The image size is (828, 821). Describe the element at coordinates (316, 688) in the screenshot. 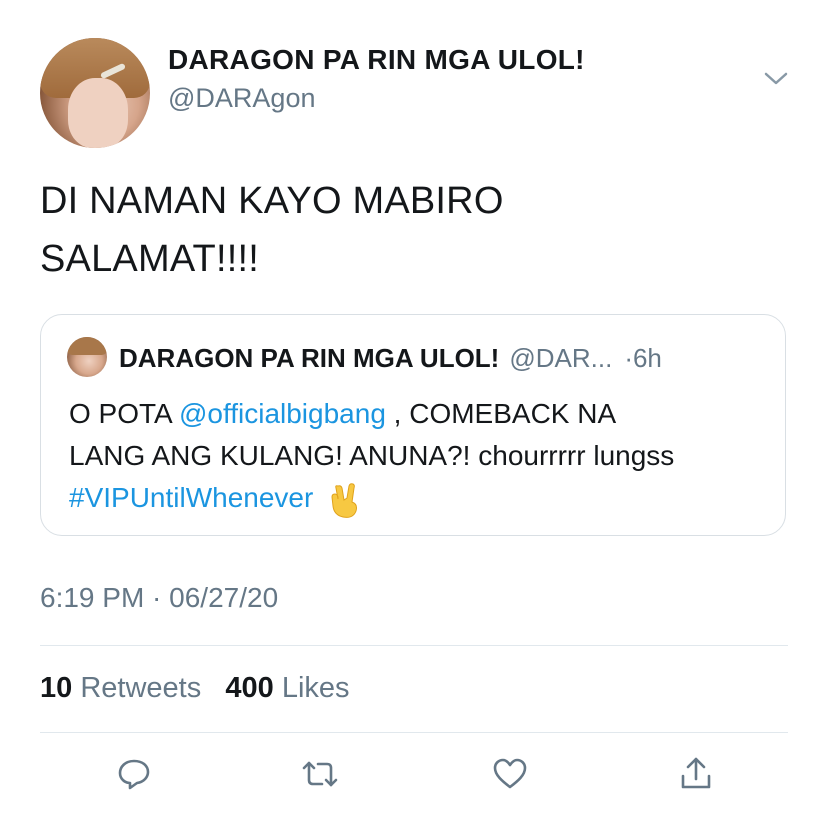

I see `likes-label: Likes` at that location.